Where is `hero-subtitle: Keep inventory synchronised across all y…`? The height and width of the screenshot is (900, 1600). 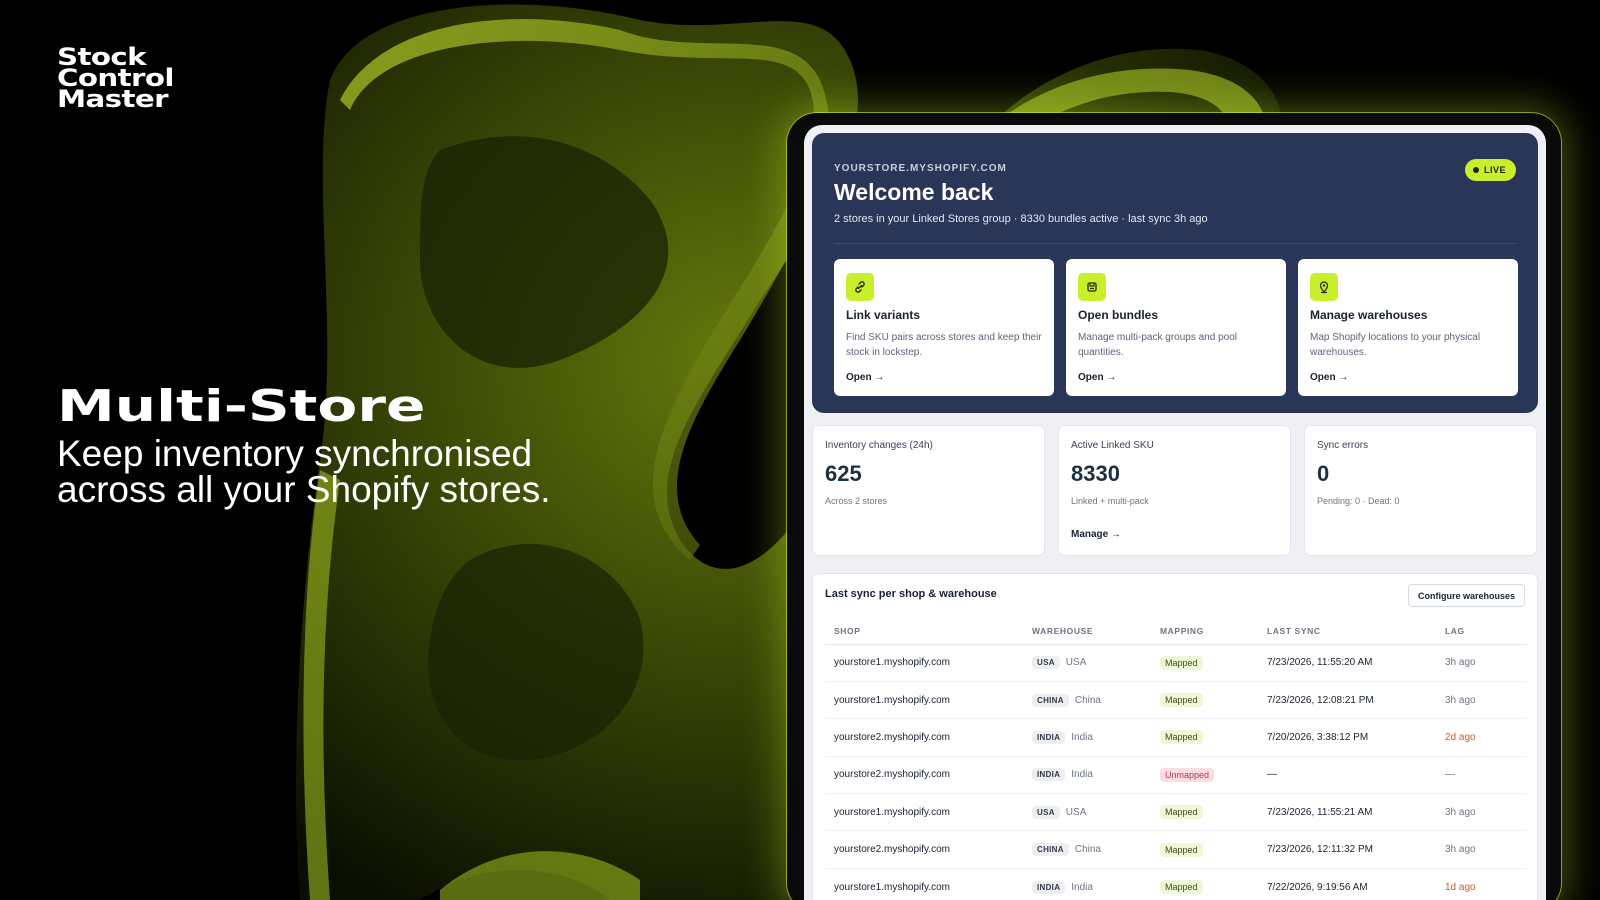
hero-subtitle: Keep inventory synchronised across all y… is located at coordinates (304, 471).